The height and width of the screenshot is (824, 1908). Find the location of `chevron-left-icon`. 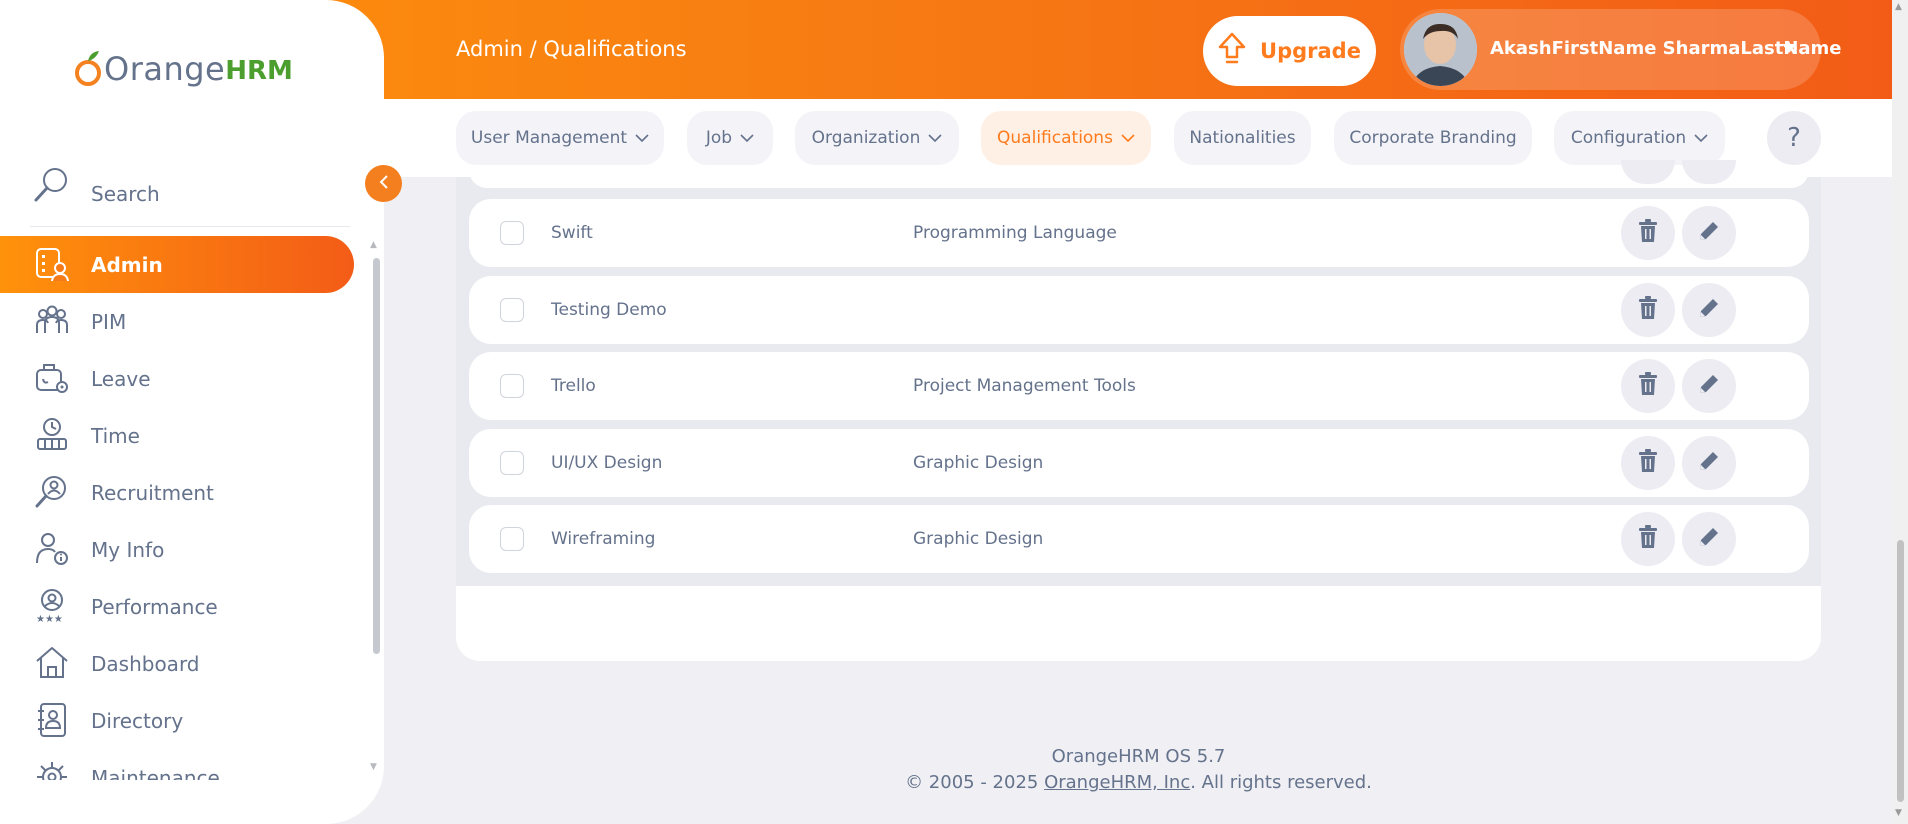

chevron-left-icon is located at coordinates (384, 183).